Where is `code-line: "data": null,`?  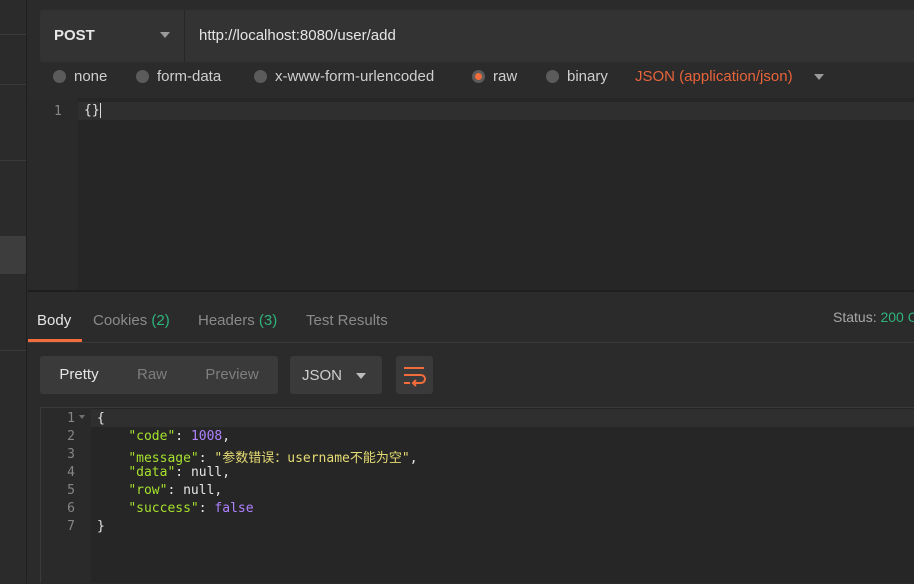 code-line: "data": null, is located at coordinates (179, 472).